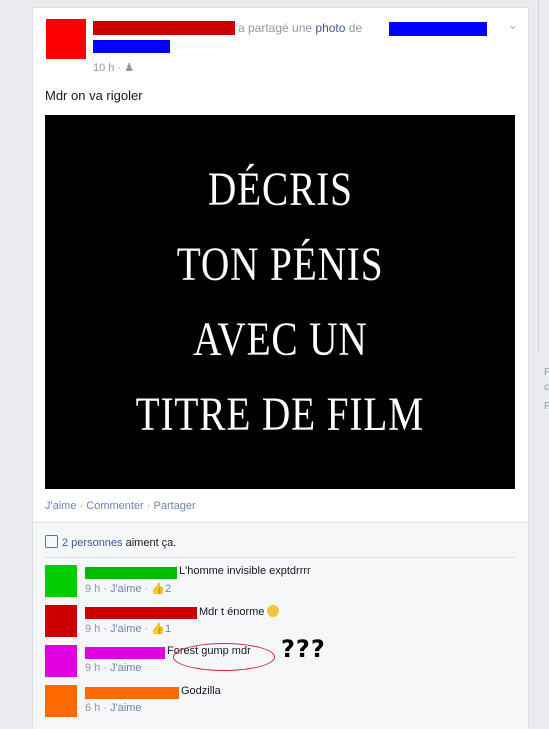 The image size is (549, 729). Describe the element at coordinates (546, 387) in the screenshot. I see `sidebar-fragment: c` at that location.